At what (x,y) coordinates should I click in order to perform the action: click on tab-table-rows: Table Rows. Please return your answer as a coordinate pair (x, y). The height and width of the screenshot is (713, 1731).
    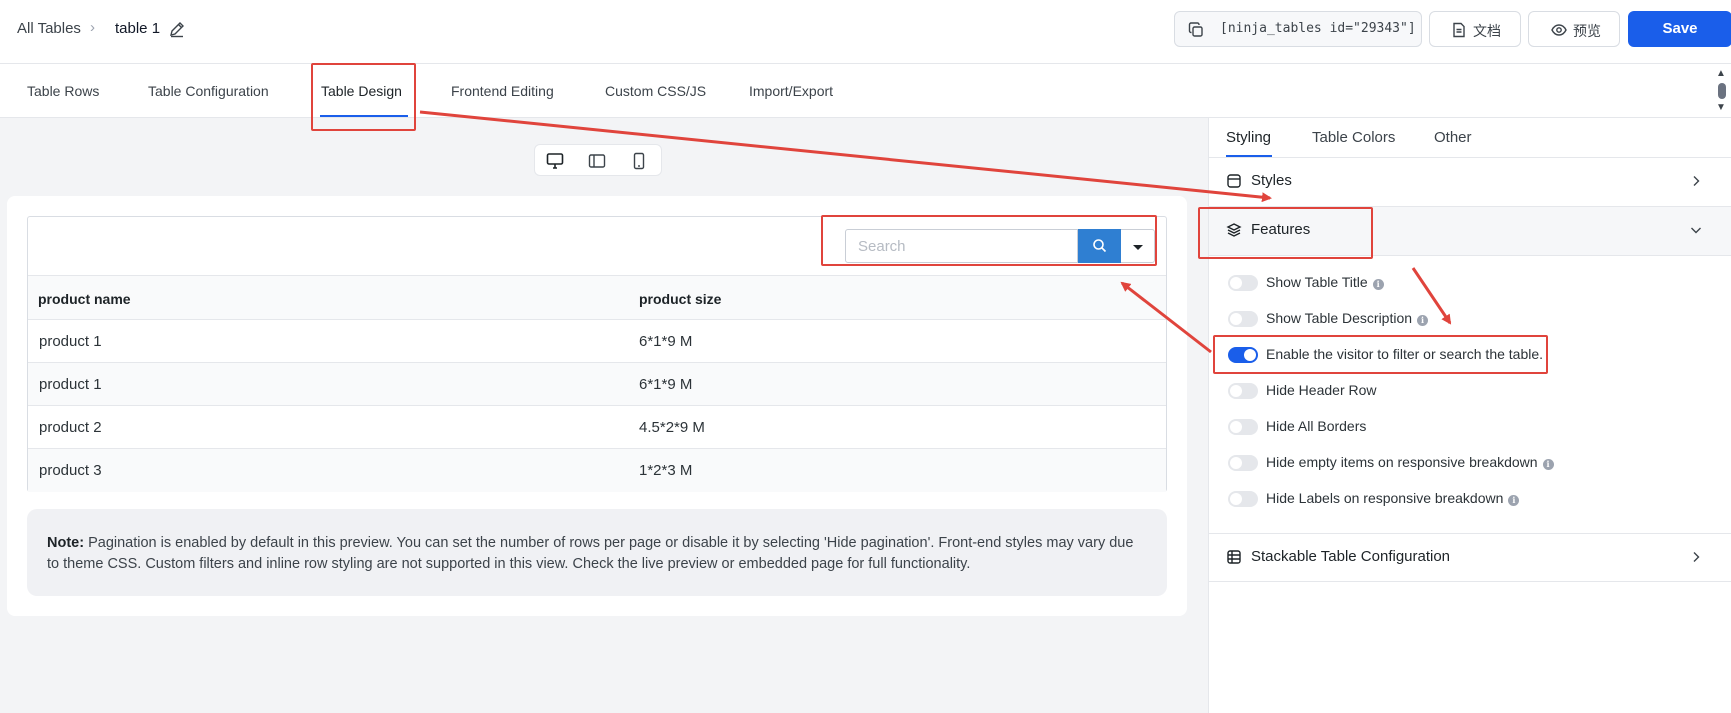
    Looking at the image, I should click on (63, 91).